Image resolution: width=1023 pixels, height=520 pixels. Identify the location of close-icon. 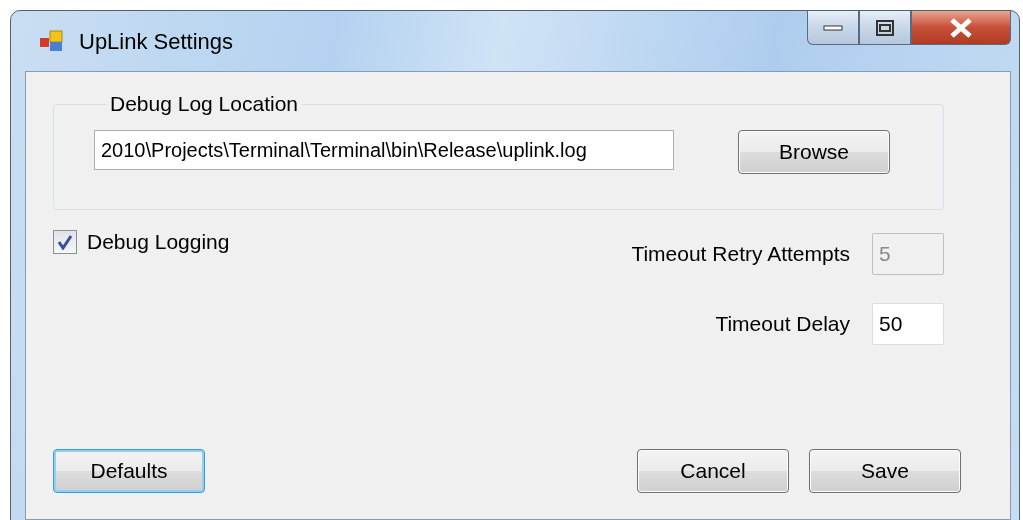
(961, 27).